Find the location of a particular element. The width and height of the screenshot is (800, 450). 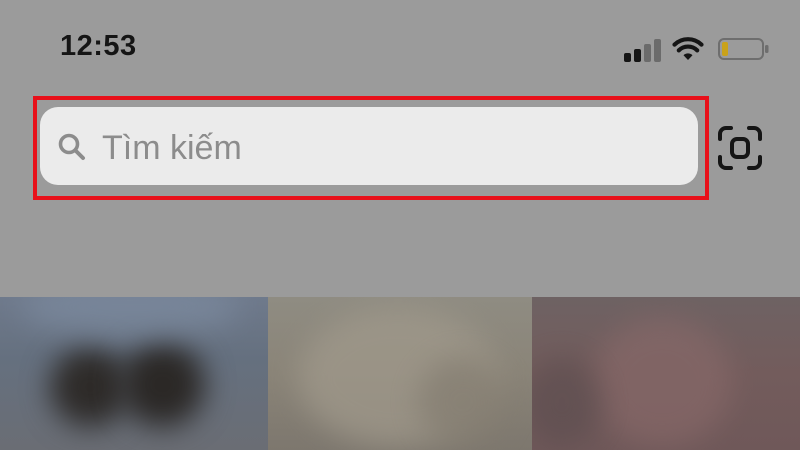

search-placeholder: Tìm kiếm is located at coordinates (172, 148).